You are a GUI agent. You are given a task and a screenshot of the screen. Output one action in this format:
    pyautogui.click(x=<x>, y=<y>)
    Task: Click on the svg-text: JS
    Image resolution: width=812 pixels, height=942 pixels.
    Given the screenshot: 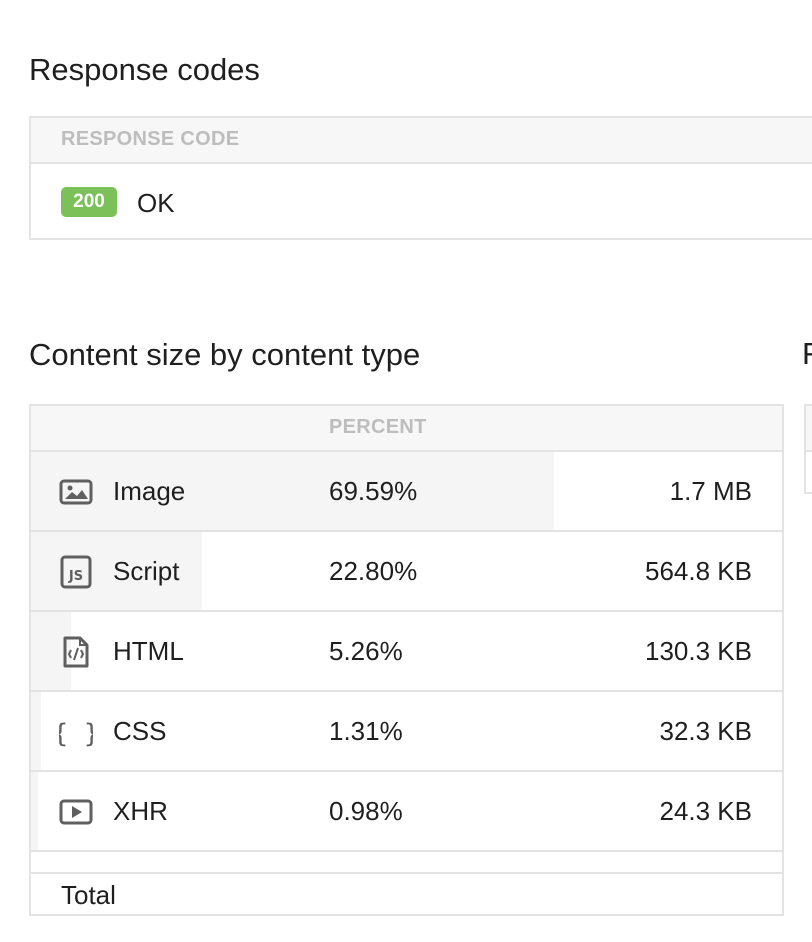 What is the action you would take?
    pyautogui.click(x=75, y=576)
    